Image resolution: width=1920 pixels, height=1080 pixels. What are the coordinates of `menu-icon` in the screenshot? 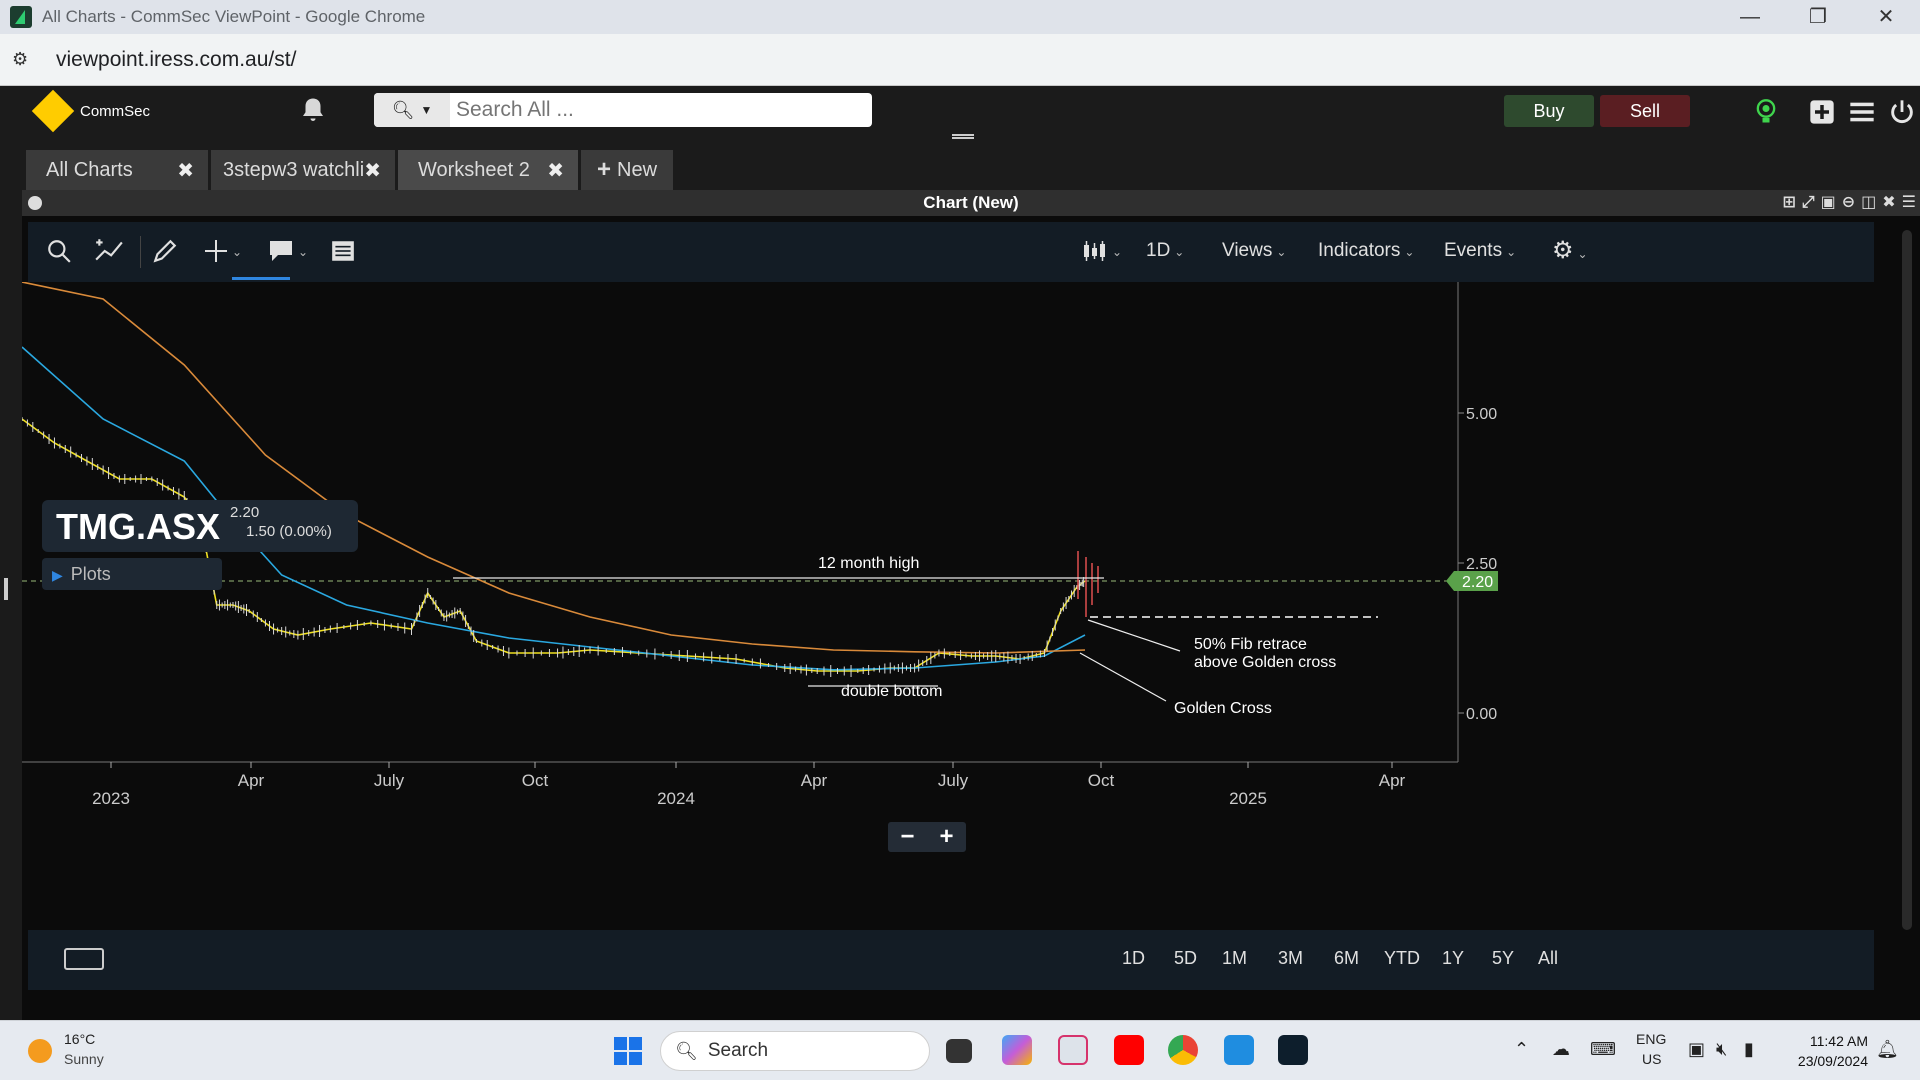 It's located at (1862, 112).